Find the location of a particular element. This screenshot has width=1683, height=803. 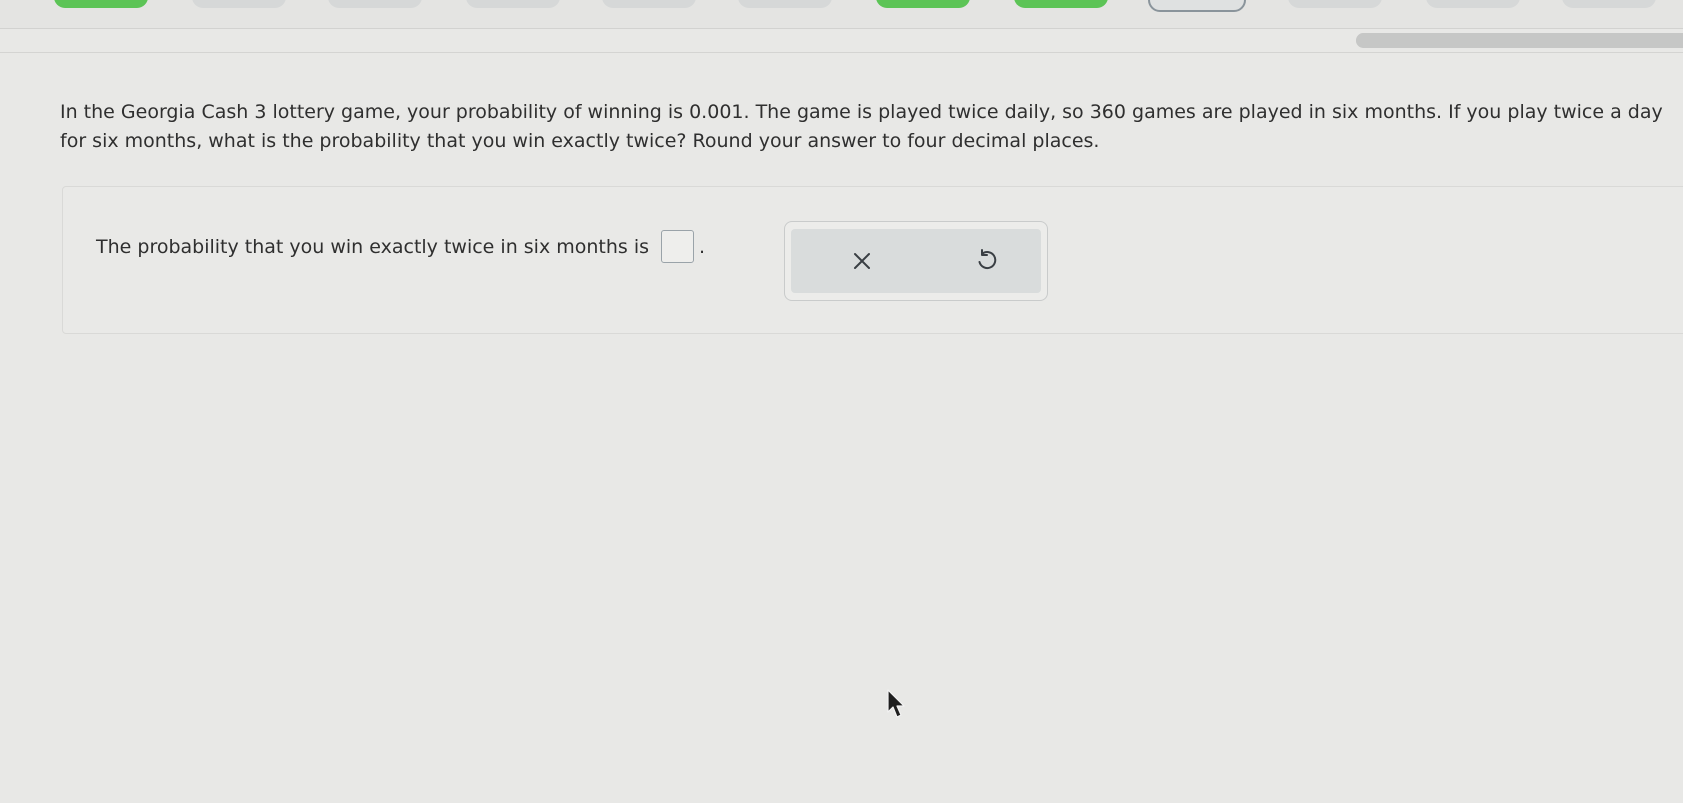

progress-bar is located at coordinates (1519, 40).